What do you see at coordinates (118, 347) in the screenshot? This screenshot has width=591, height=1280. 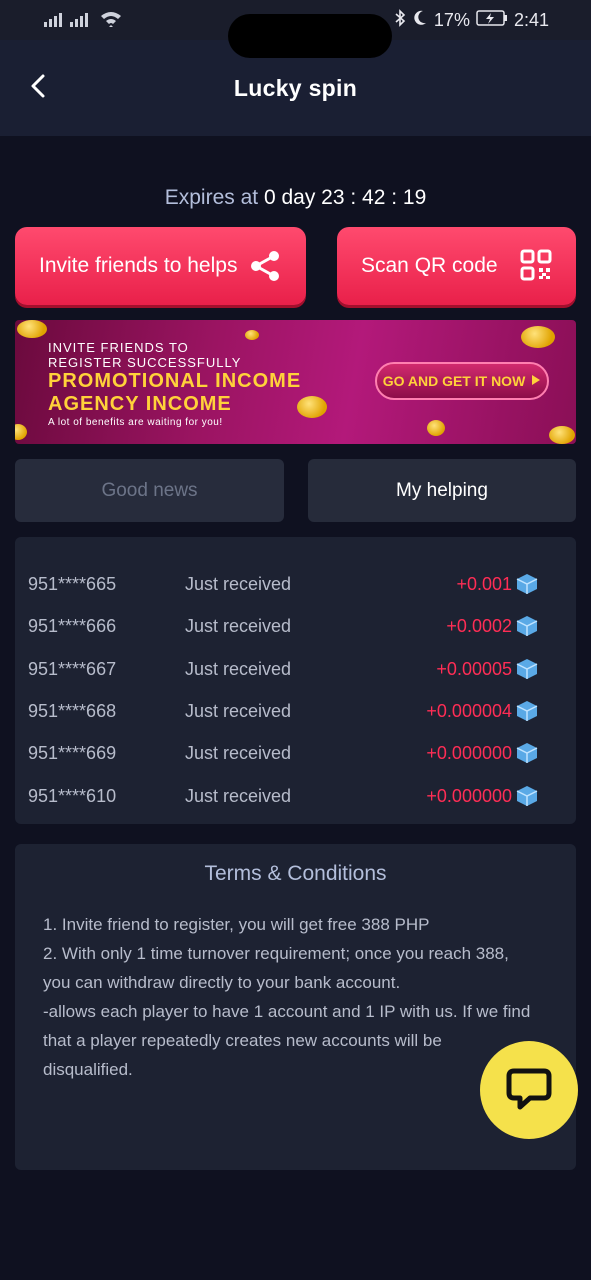 I see `banner-line1: INVITE FRIENDS TO` at bounding box center [118, 347].